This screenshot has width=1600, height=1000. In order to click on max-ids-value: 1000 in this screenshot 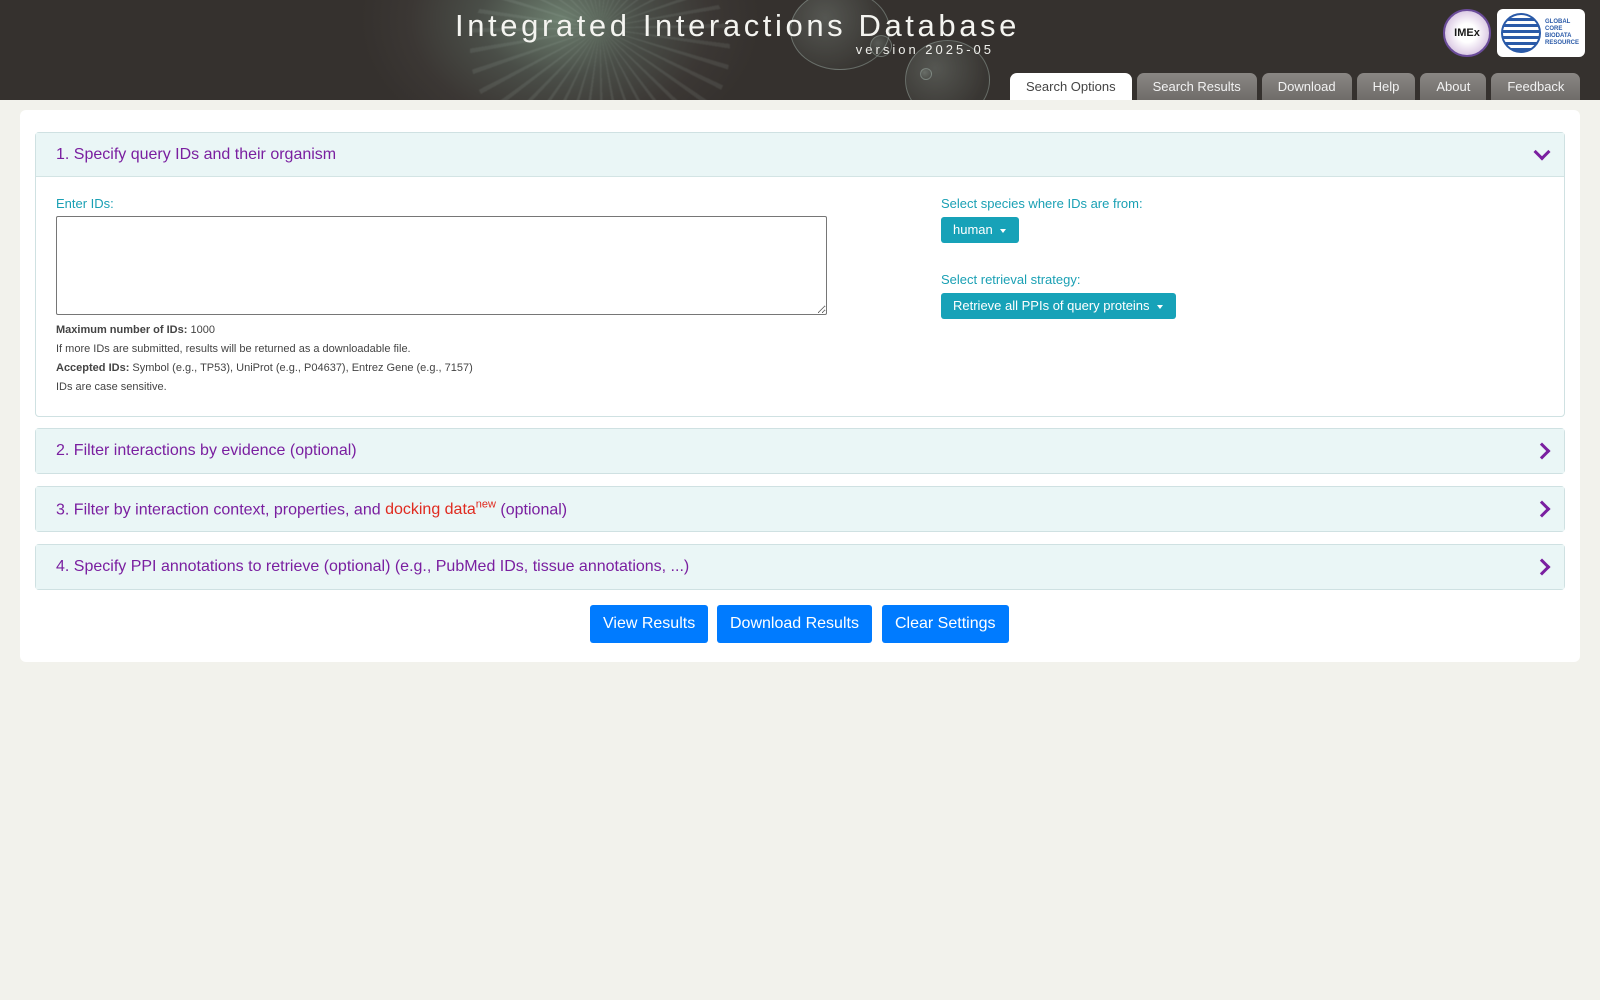, I will do `click(202, 330)`.